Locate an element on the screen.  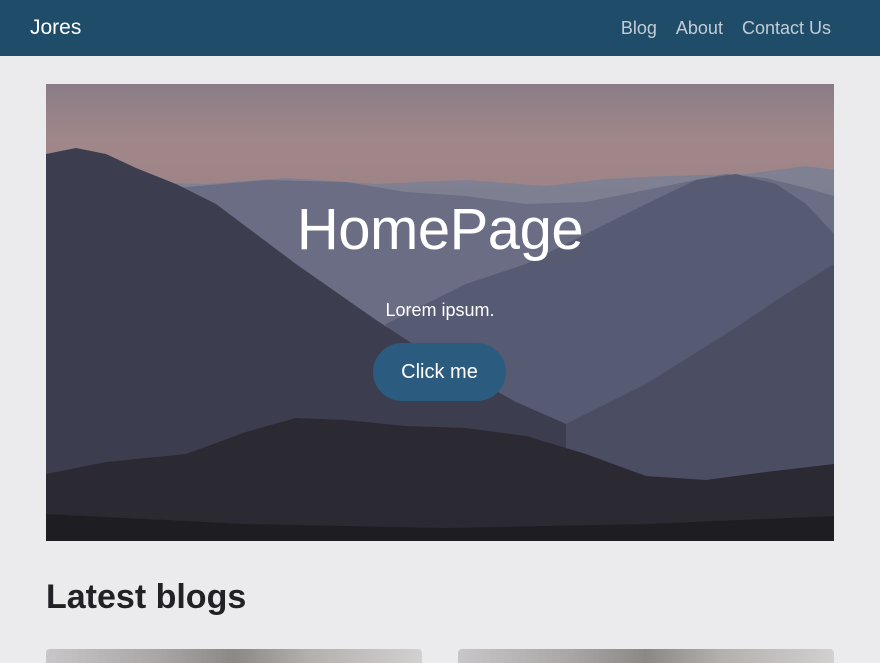
top-navbar: Jores Blog About Contact Us is located at coordinates (440, 28).